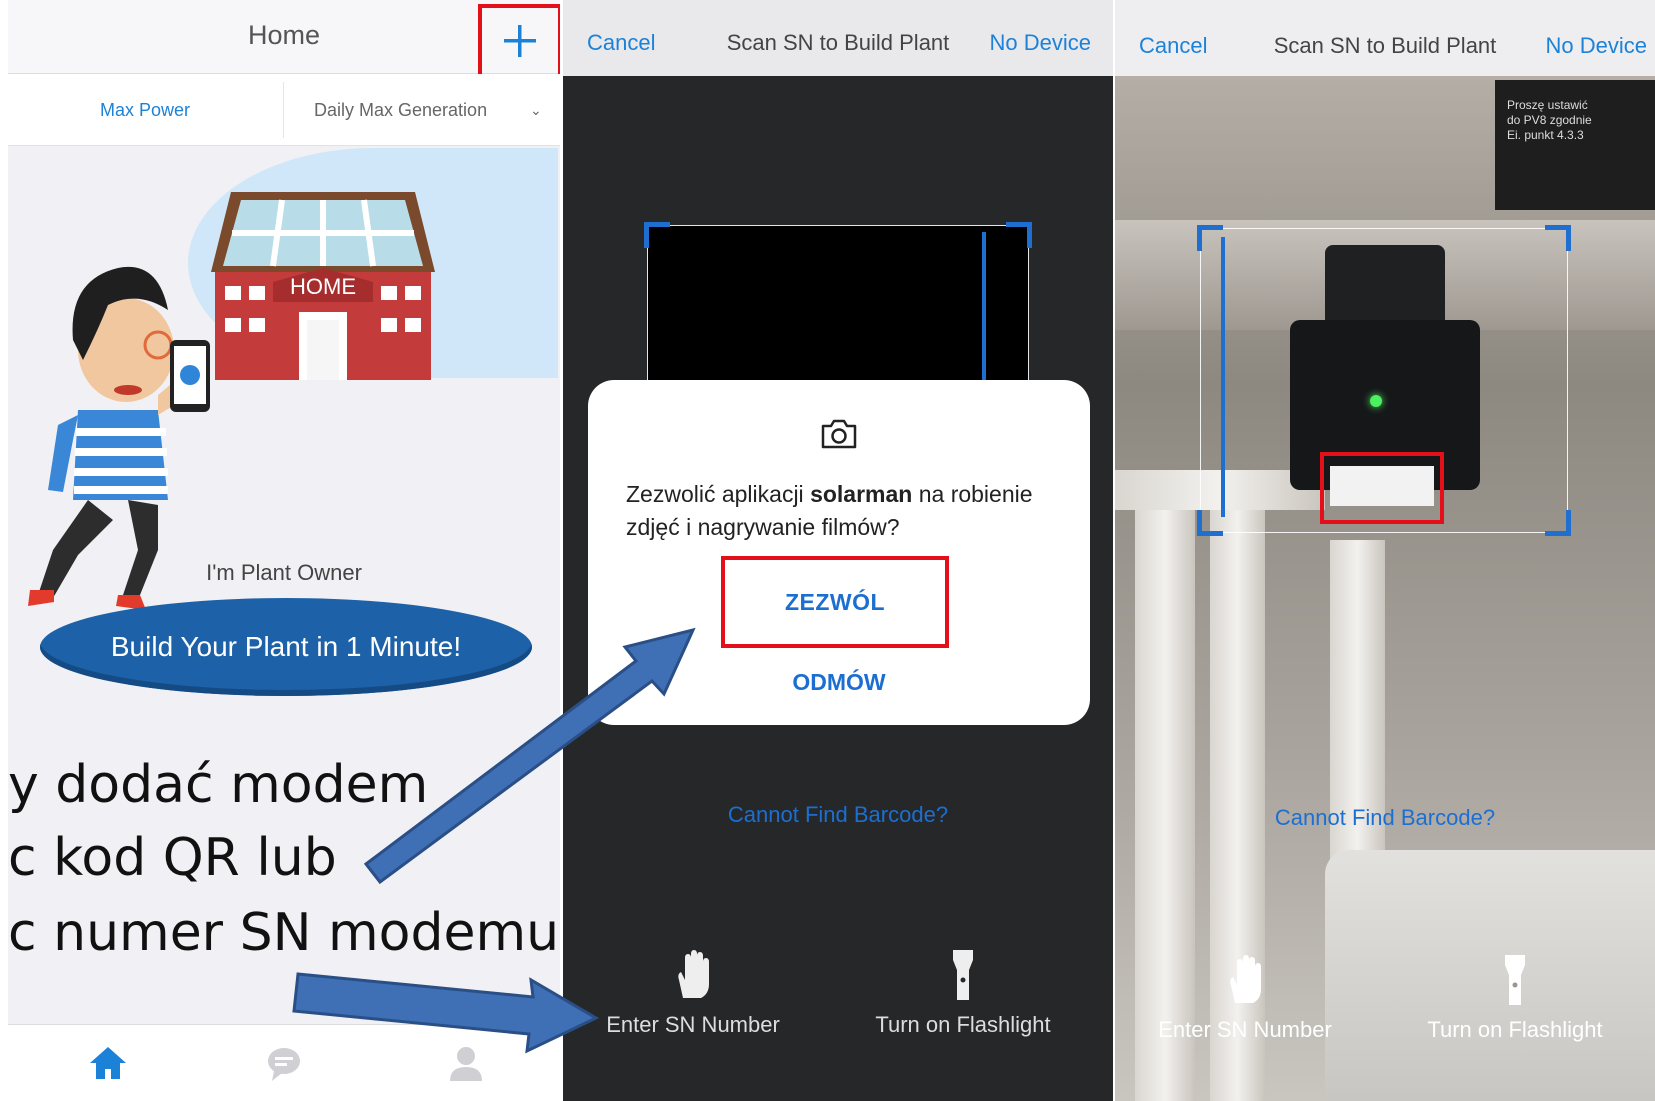 The height and width of the screenshot is (1101, 1655). I want to click on arrow-to-enter-sn-icon, so click(446, 1013).